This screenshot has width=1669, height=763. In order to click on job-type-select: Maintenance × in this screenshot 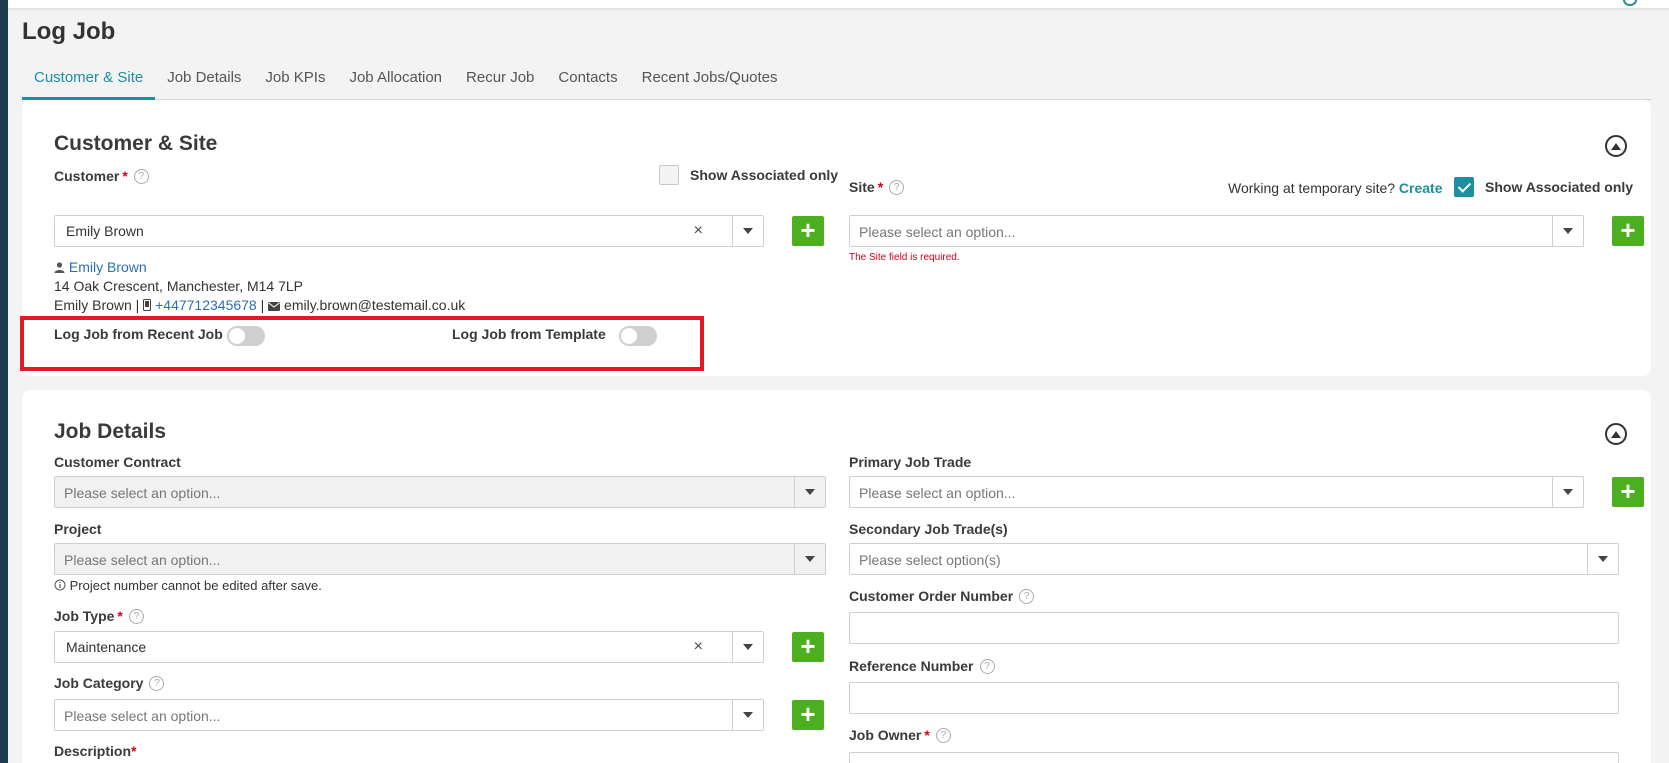, I will do `click(409, 647)`.